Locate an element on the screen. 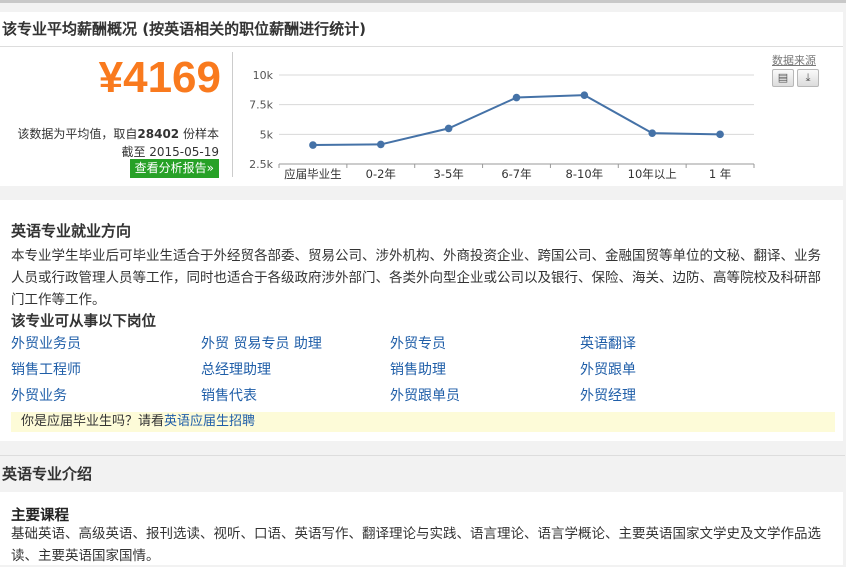 This screenshot has width=846, height=567. x-tick-label: 0-2年 is located at coordinates (381, 174).